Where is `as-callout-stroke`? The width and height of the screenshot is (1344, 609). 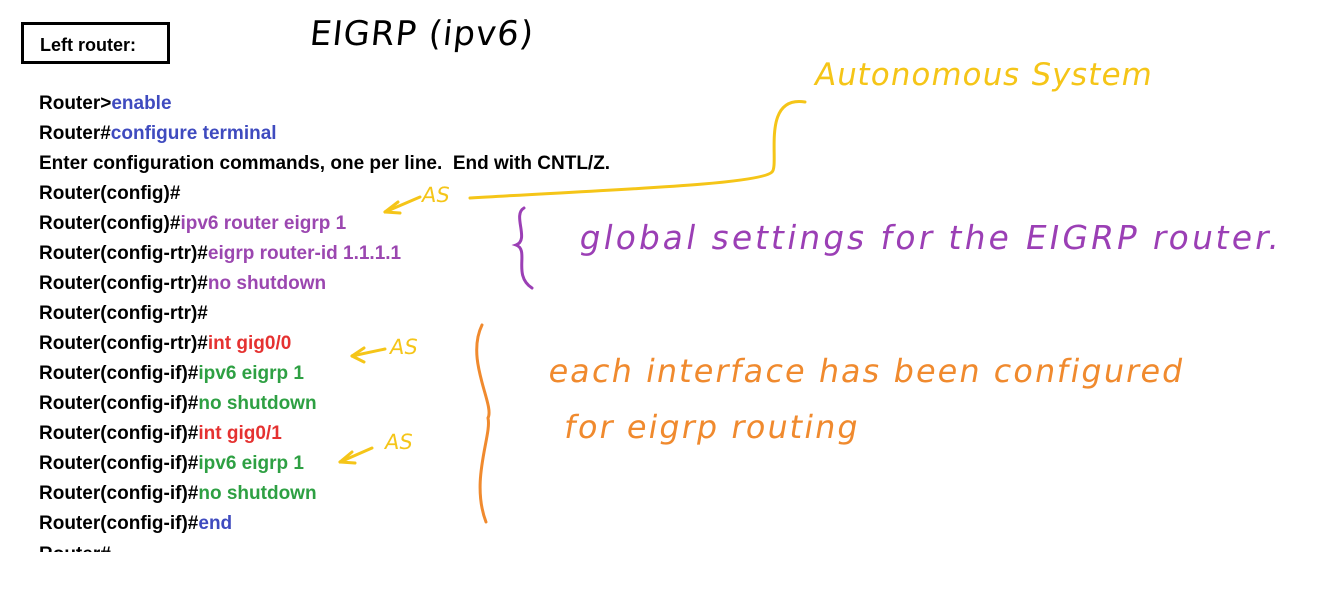
as-callout-stroke is located at coordinates (637, 150).